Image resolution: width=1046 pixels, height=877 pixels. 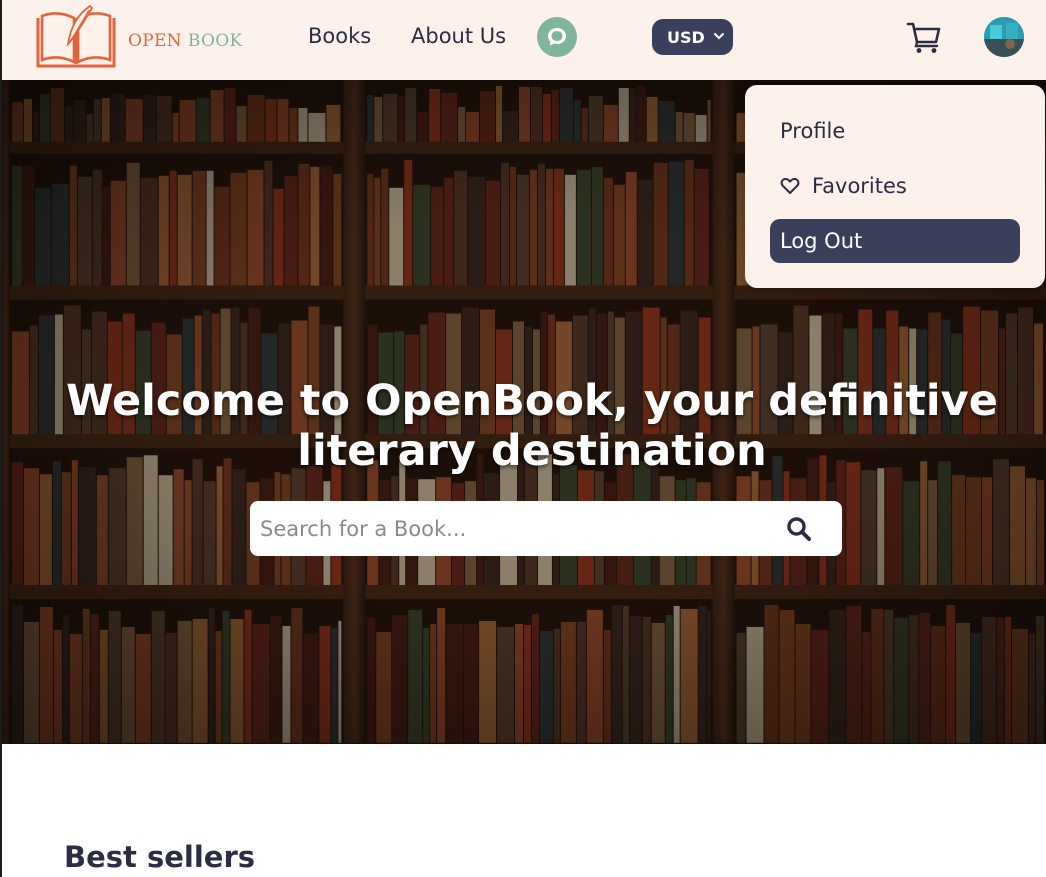 What do you see at coordinates (523, 40) in the screenshot?
I see `top-navbar: OPEN BOOK Books About Us USD` at bounding box center [523, 40].